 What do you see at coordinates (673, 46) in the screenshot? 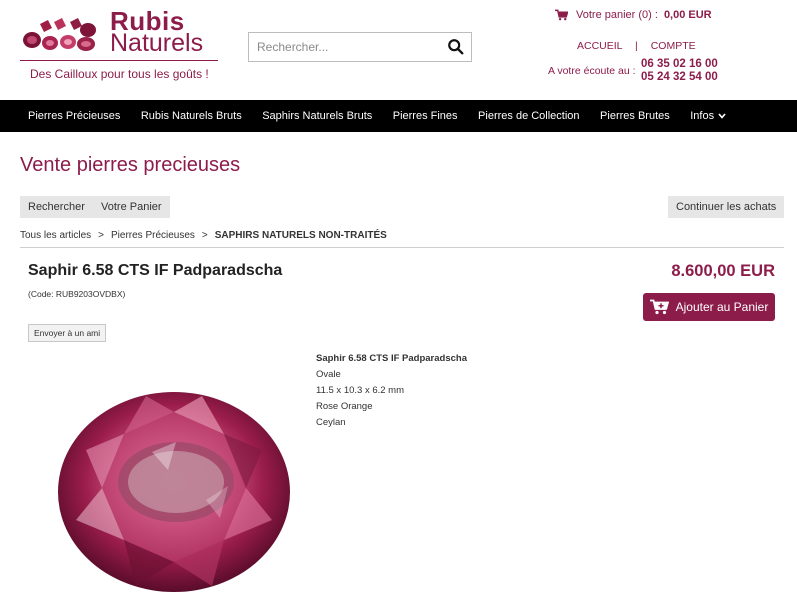
I see `account-link: COMPTE` at bounding box center [673, 46].